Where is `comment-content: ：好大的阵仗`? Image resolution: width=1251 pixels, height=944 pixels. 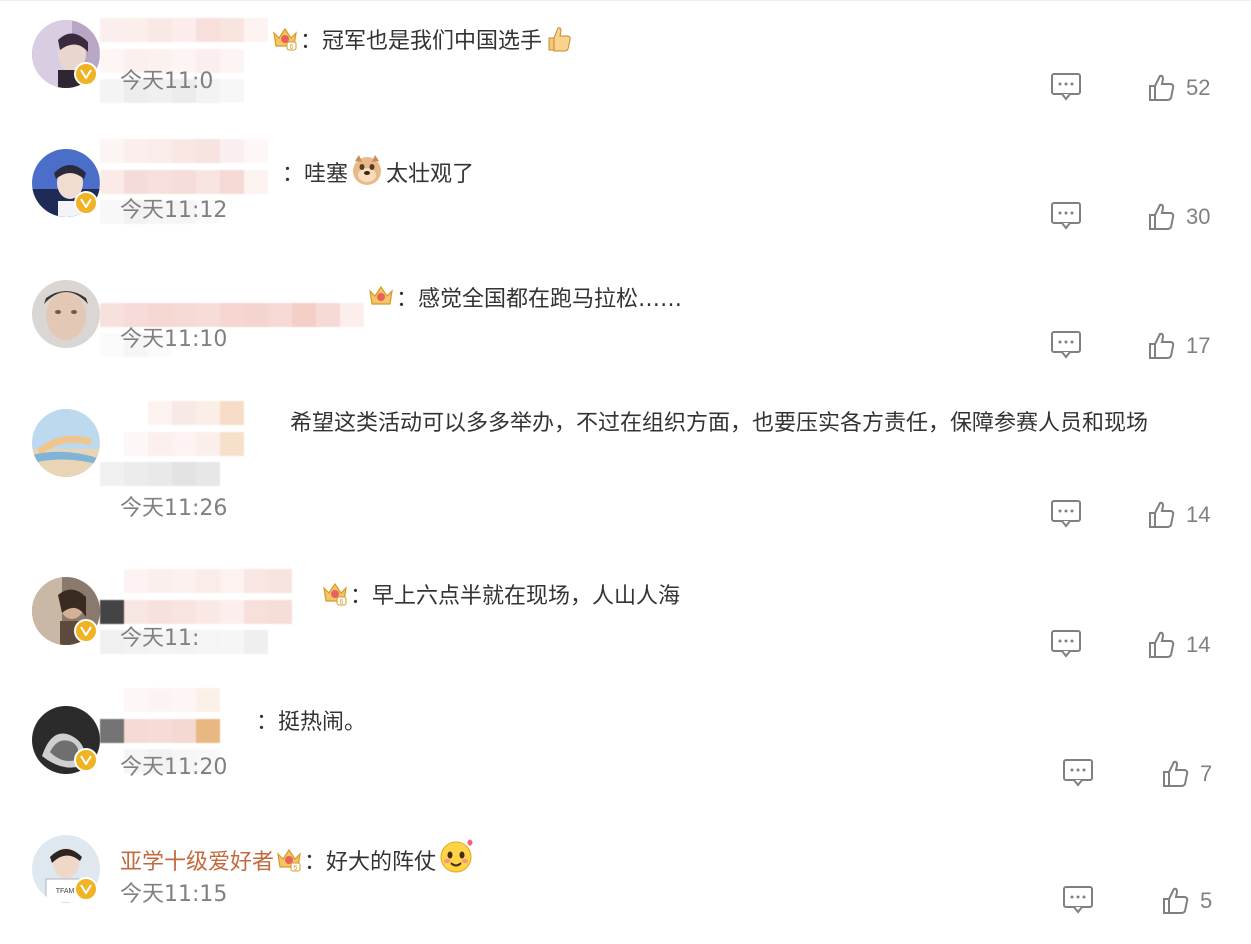
comment-content: ：好大的阵仗 is located at coordinates (370, 862).